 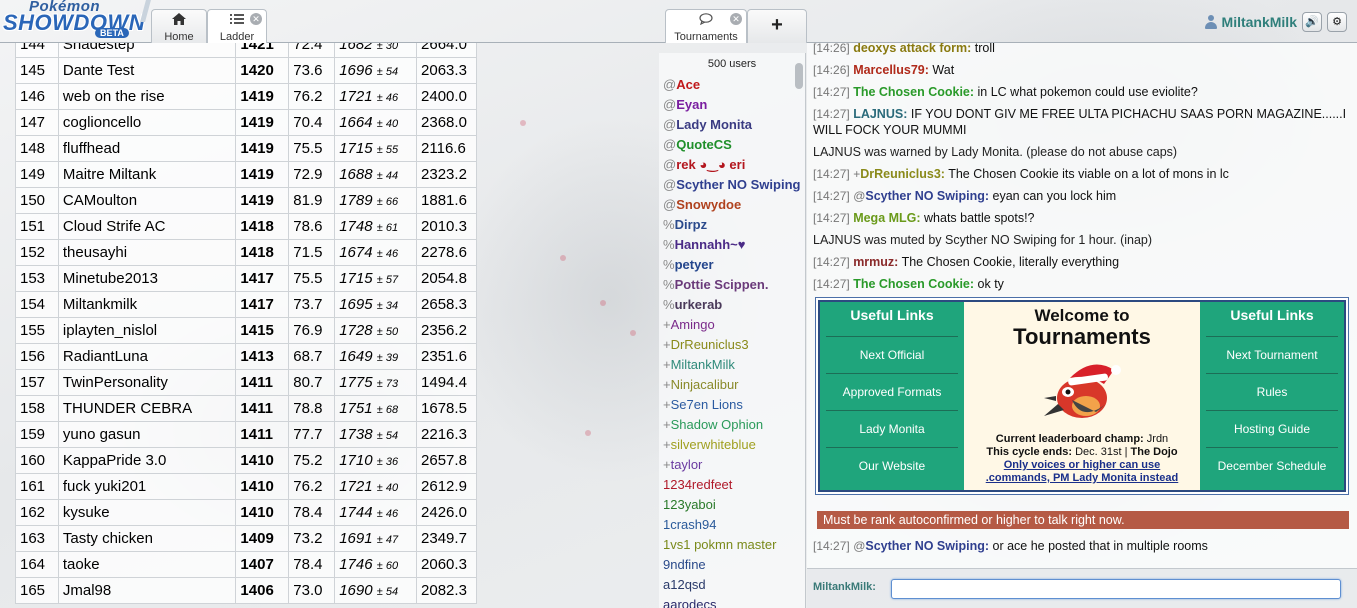 What do you see at coordinates (732, 185) in the screenshot?
I see `userlist-item: @Scyther NO Swiping` at bounding box center [732, 185].